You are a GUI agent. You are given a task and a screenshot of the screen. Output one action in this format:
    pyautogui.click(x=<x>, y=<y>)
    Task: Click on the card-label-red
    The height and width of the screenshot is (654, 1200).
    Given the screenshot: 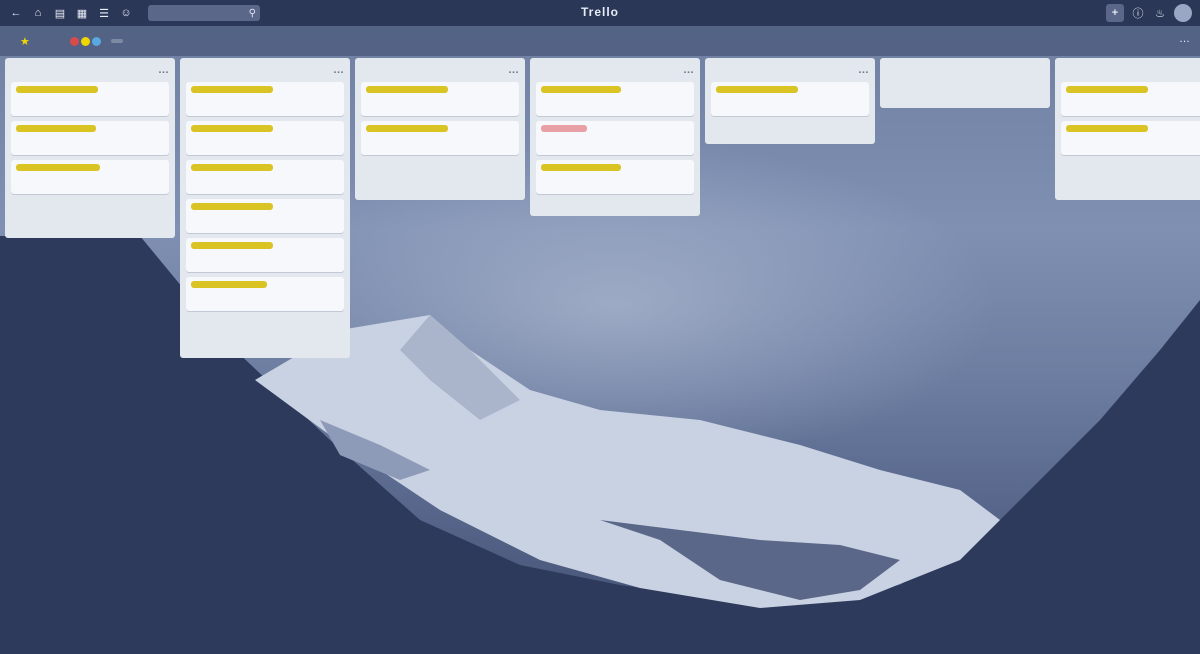 What is the action you would take?
    pyautogui.click(x=564, y=128)
    